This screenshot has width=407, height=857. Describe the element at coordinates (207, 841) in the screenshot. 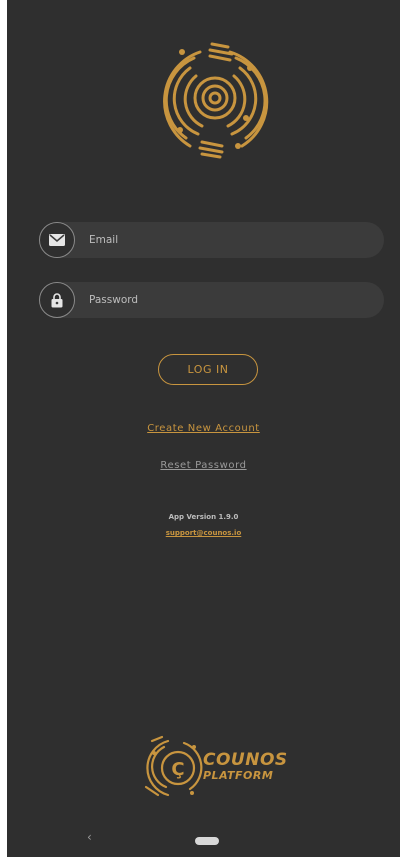

I see `home-pill-icon` at that location.